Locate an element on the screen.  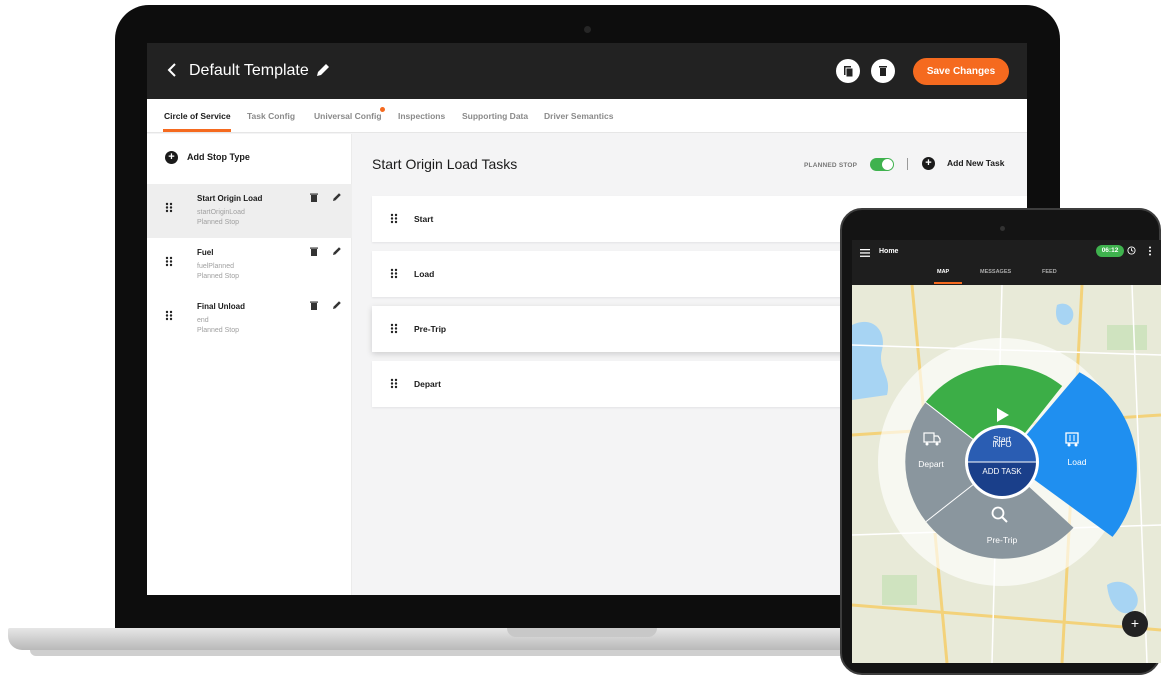
laptop-notch is located at coordinates (582, 632).